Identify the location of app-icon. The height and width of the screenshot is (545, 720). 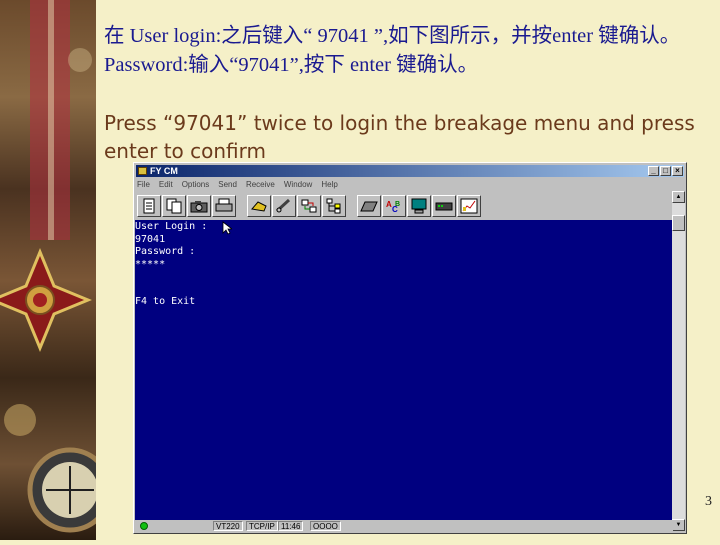
(142, 171).